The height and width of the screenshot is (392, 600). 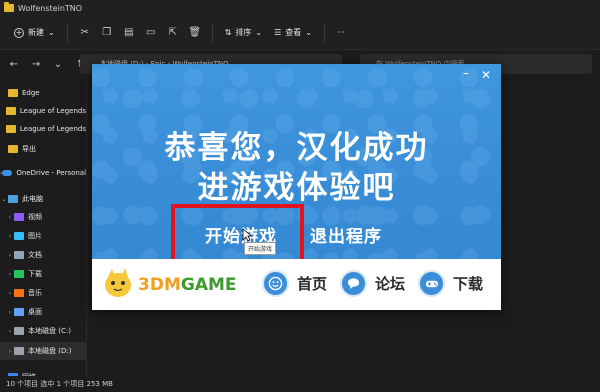 I want to click on sidebar-item-league-of-legends: League of Legends, so click(x=43, y=111).